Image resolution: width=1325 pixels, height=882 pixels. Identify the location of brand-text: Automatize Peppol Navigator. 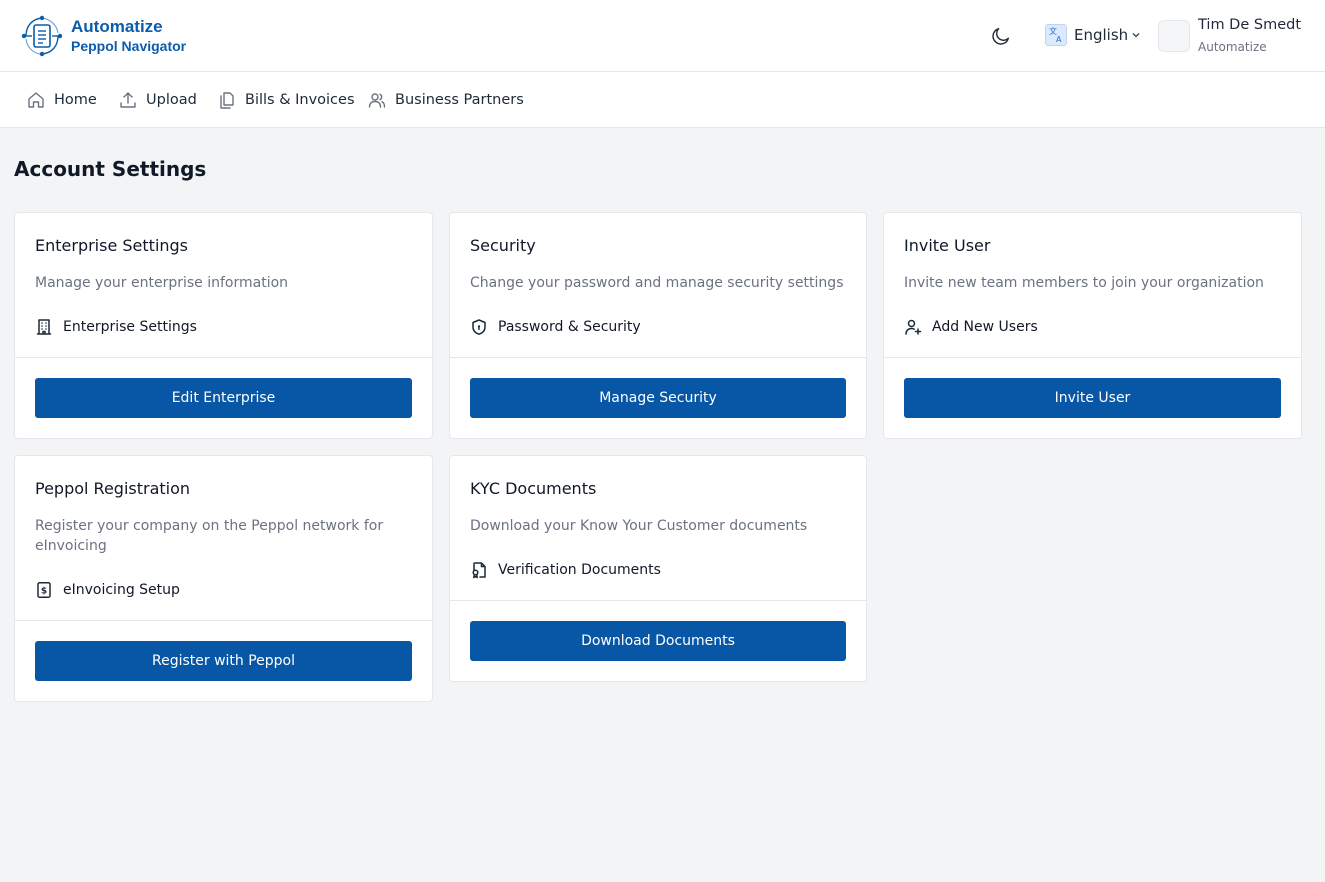
(128, 36).